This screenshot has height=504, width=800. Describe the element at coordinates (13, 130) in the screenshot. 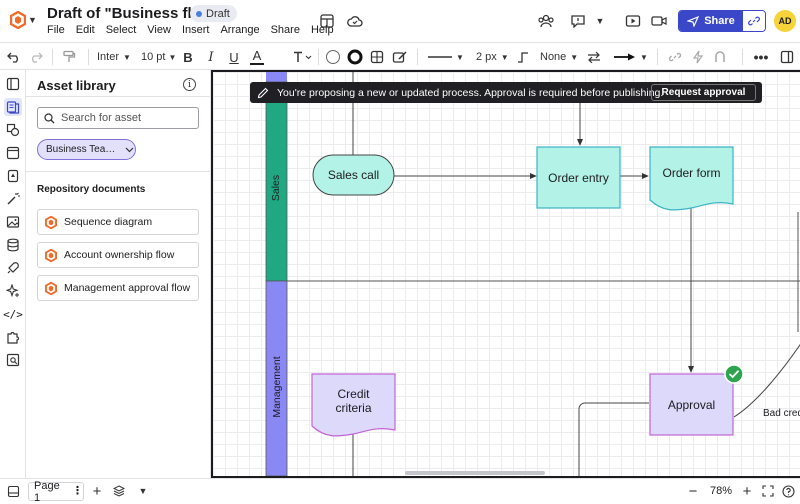

I see `shapes-icon` at that location.